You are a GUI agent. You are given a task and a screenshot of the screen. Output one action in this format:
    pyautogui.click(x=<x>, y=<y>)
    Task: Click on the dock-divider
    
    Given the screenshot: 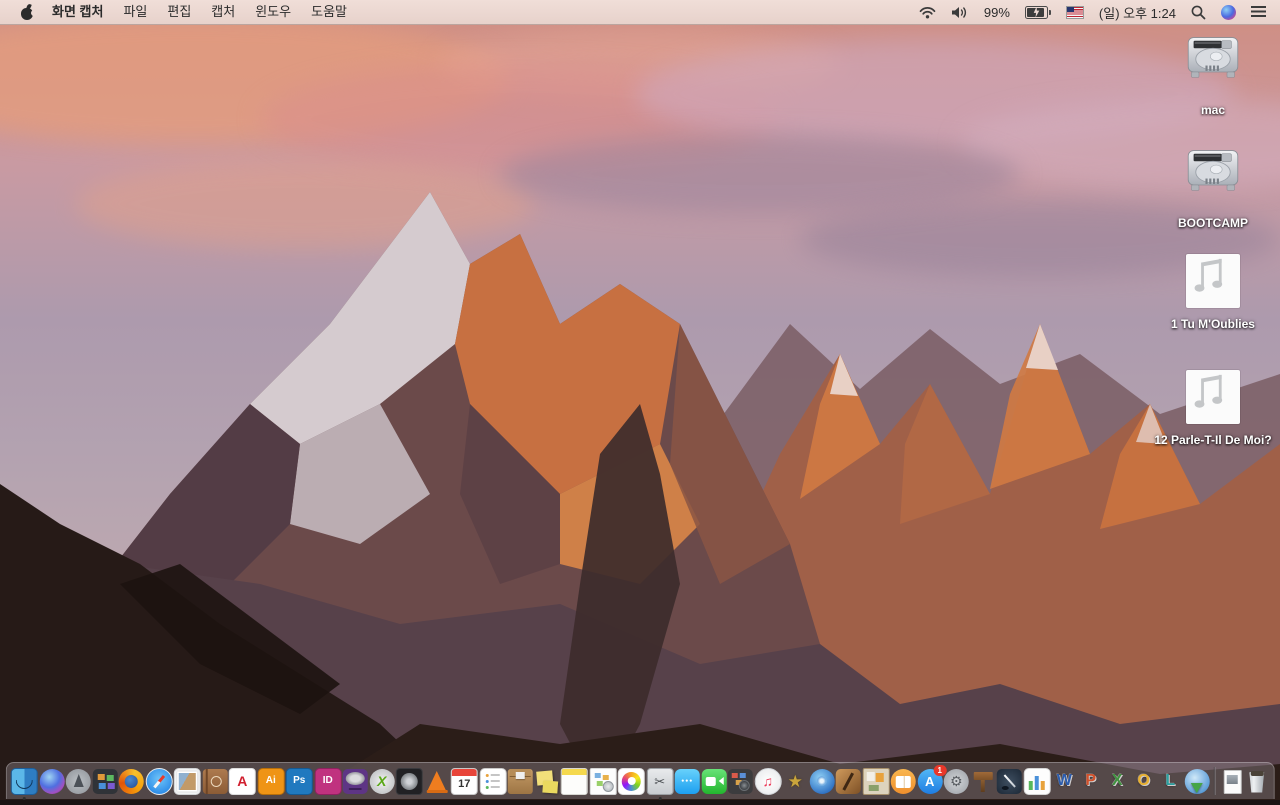 What is the action you would take?
    pyautogui.click(x=1214, y=781)
    